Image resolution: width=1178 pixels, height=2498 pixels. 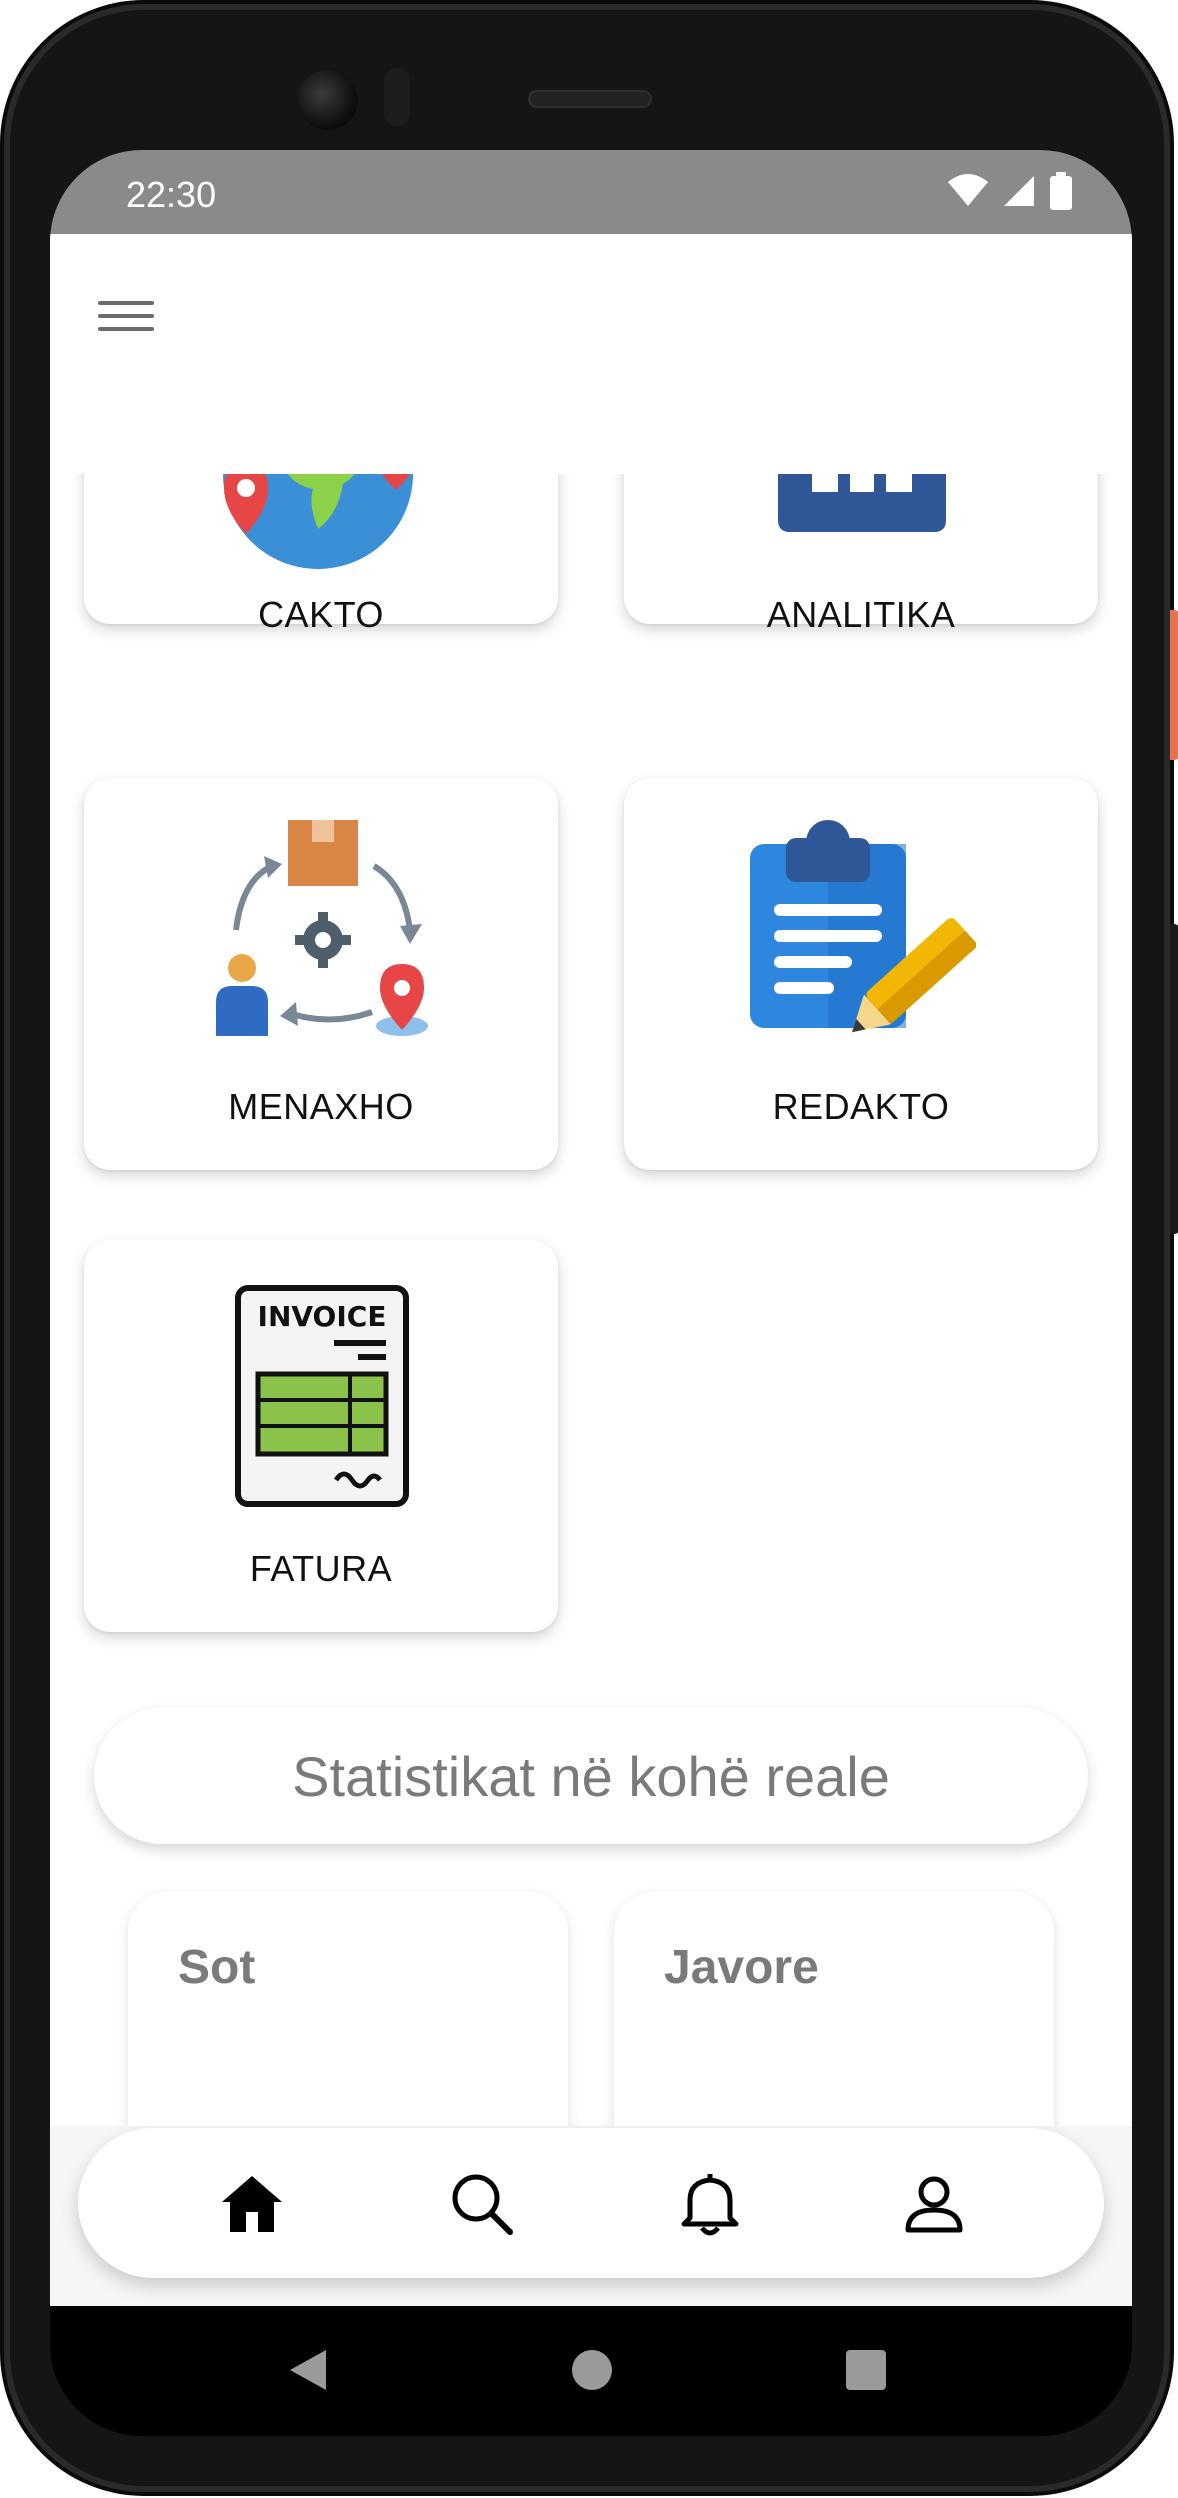 I want to click on proximity-sensor, so click(x=397, y=97).